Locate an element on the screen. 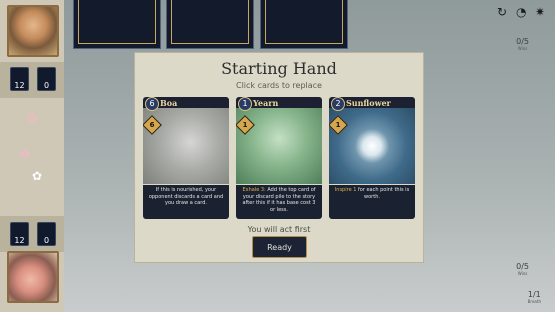 This screenshot has width=555, height=312. player-avatar is located at coordinates (33, 277).